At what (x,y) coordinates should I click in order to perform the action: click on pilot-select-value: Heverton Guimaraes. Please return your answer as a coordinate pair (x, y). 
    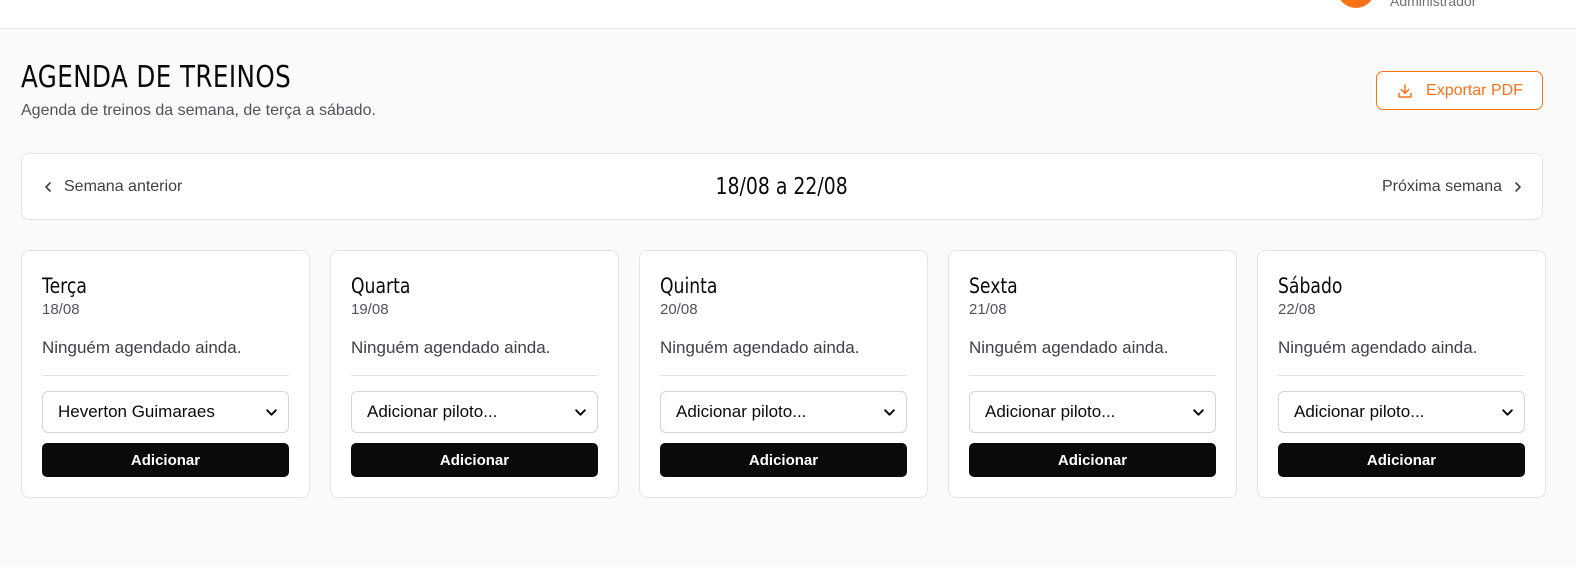
    Looking at the image, I should click on (136, 411).